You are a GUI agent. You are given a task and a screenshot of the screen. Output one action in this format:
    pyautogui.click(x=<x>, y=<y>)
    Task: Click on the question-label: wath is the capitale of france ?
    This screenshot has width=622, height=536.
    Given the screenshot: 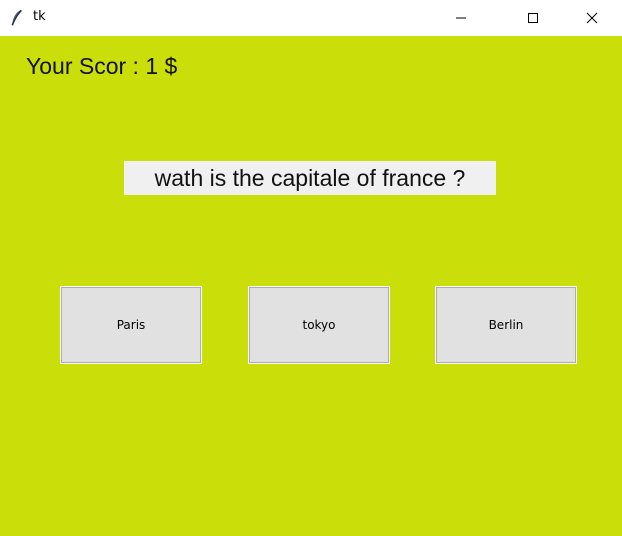 What is the action you would take?
    pyautogui.click(x=310, y=178)
    